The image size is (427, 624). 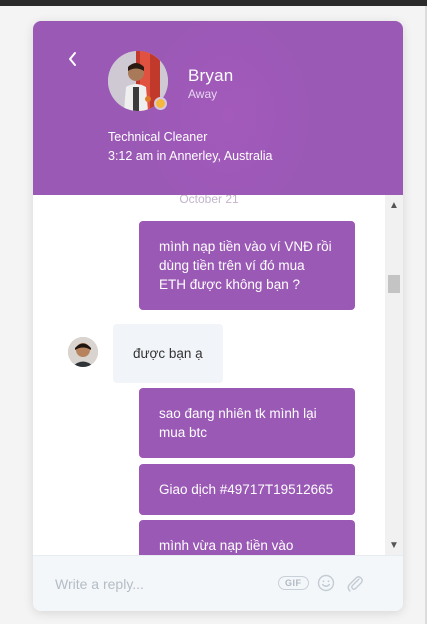 What do you see at coordinates (228, 108) in the screenshot?
I see `header-background-glow` at bounding box center [228, 108].